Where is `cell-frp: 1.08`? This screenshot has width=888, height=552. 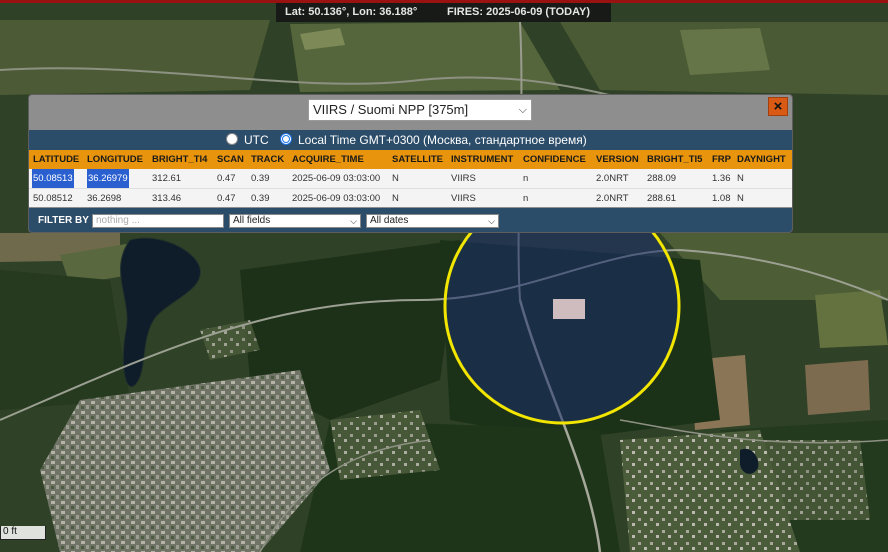
cell-frp: 1.08 is located at coordinates (721, 198).